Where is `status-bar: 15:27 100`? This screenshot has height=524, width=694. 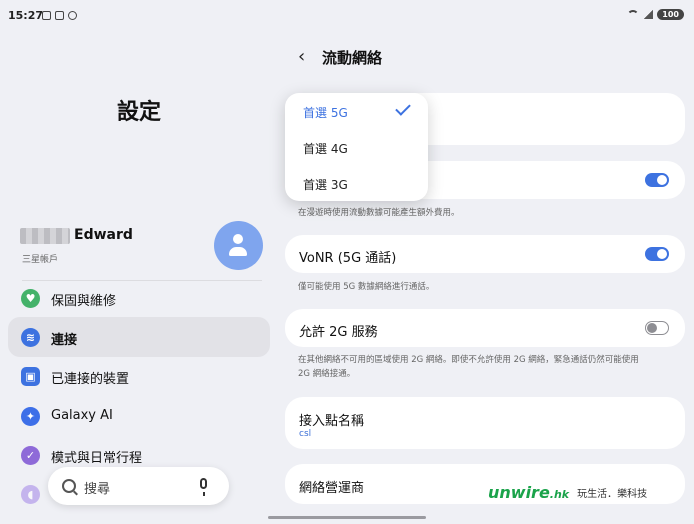 status-bar: 15:27 100 is located at coordinates (347, 16).